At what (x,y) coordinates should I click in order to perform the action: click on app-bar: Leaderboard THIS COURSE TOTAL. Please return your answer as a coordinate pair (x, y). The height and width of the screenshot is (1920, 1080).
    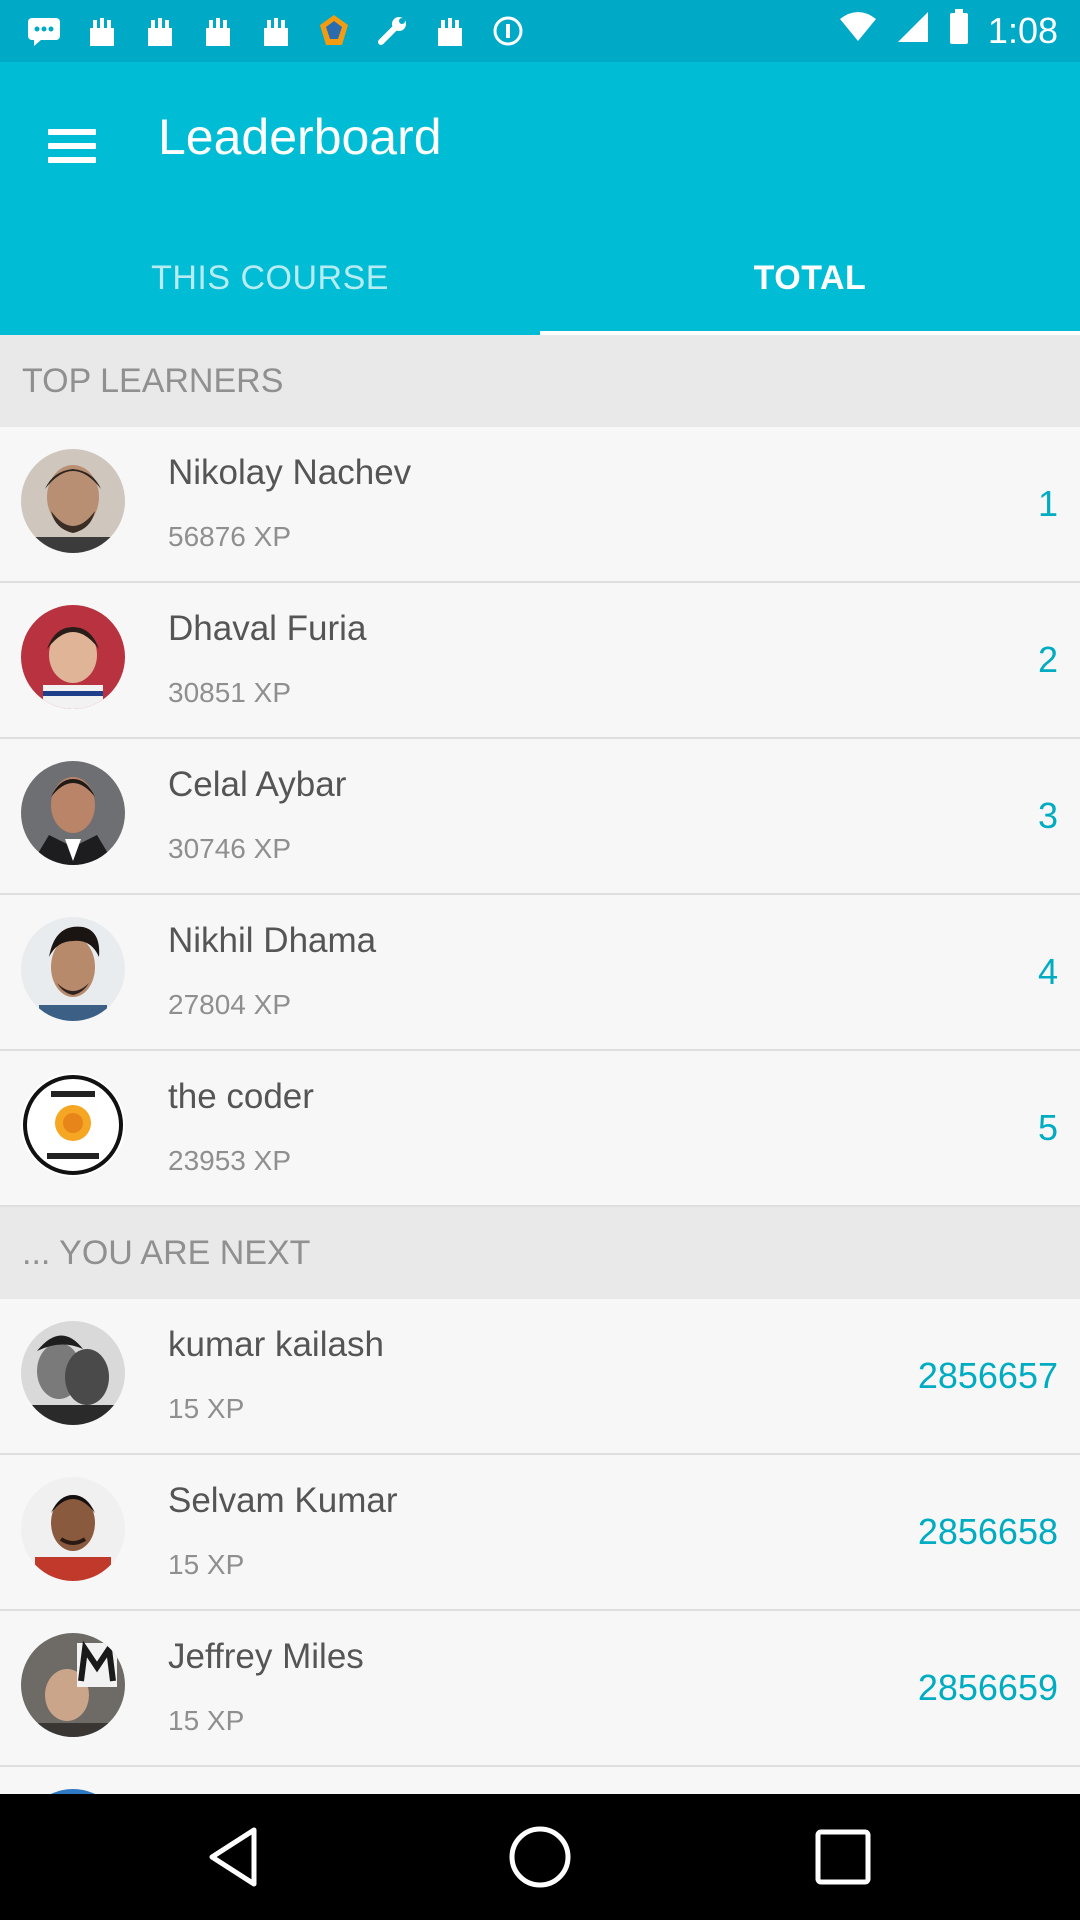
    Looking at the image, I should click on (540, 199).